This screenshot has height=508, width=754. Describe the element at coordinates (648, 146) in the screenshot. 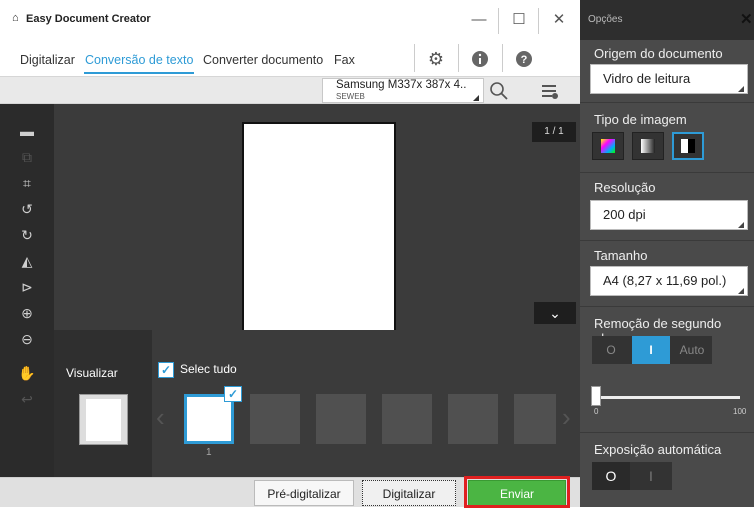

I see `grayscale-image-button` at that location.